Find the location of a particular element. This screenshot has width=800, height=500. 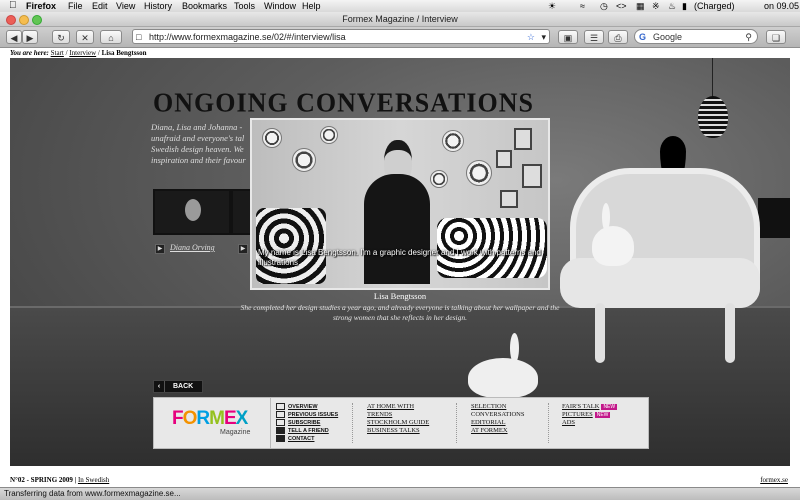

nav-link-fairs-talk: FAIR'S TALK NEW is located at coordinates (590, 407).